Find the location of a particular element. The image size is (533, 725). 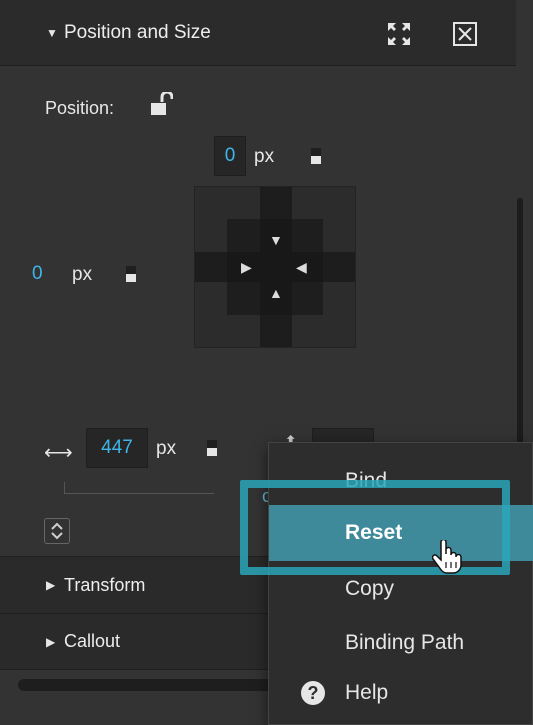

width-bracket is located at coordinates (139, 488).